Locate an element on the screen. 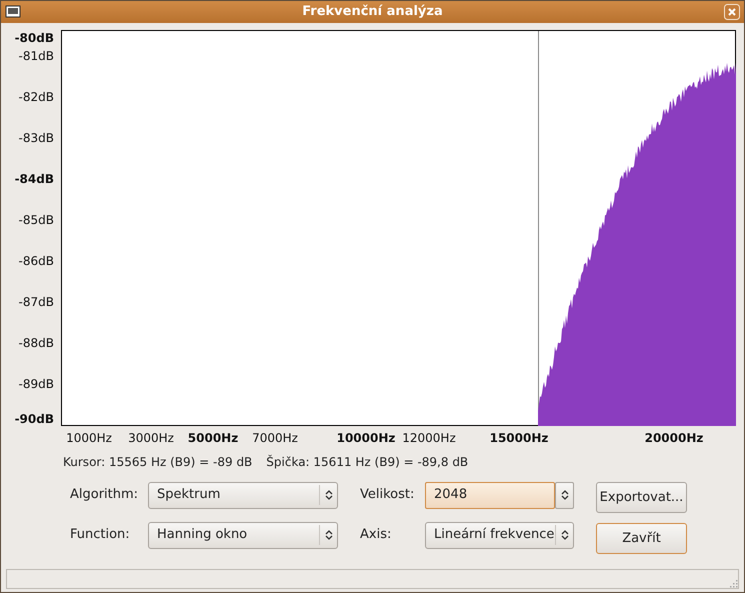 The width and height of the screenshot is (745, 593). x-axis-label: 3000Hz is located at coordinates (151, 438).